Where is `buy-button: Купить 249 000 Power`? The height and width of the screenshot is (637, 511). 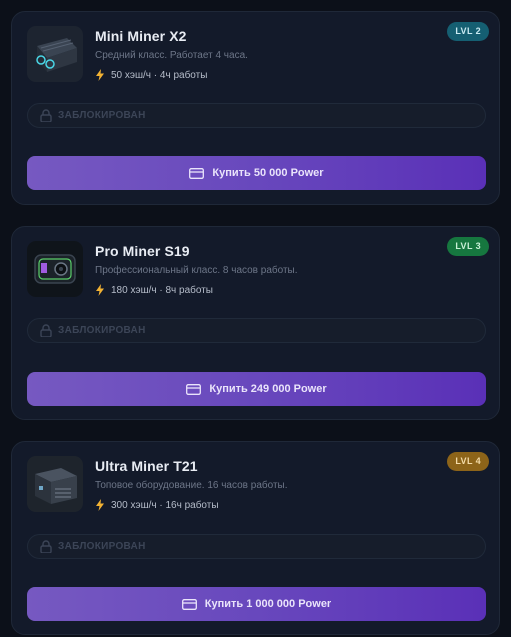 buy-button: Купить 249 000 Power is located at coordinates (256, 389).